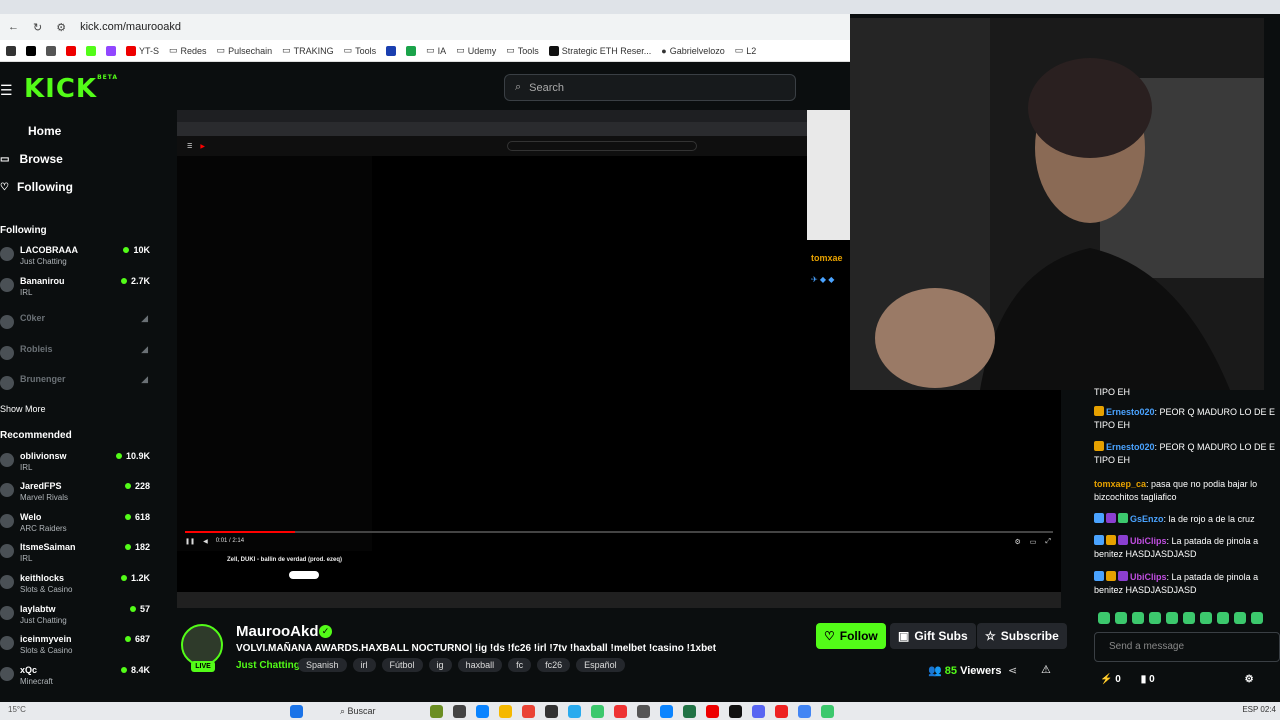  What do you see at coordinates (440, 665) in the screenshot?
I see `tag: ig` at bounding box center [440, 665].